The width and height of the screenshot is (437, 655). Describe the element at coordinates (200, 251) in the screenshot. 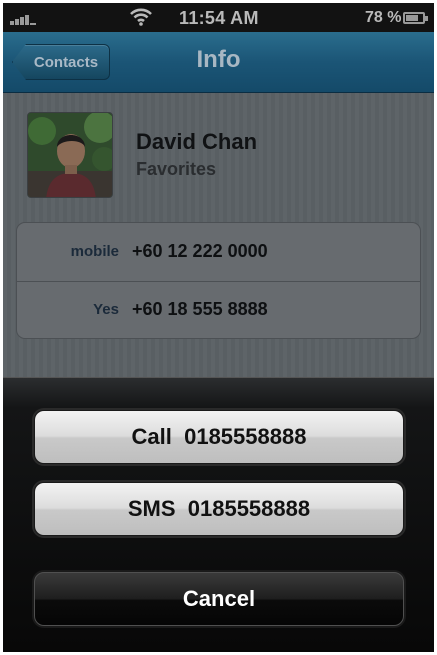

I see `phone-number: +60 12 222 0000` at that location.